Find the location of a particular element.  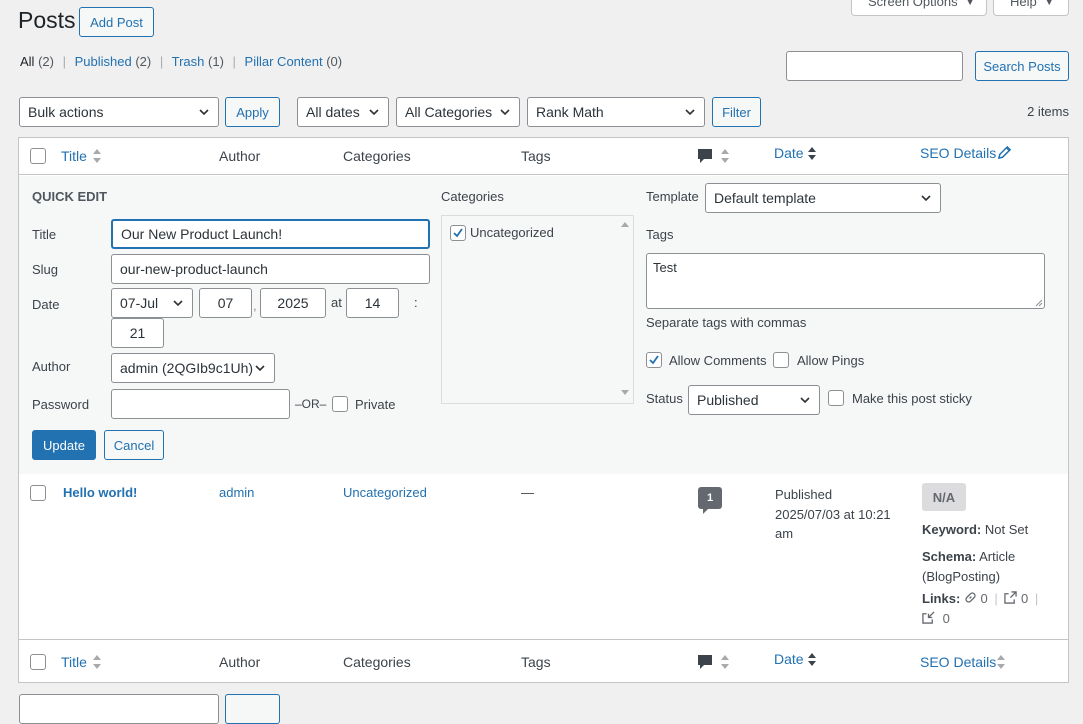

keyword-label: Keyword: is located at coordinates (952, 529).